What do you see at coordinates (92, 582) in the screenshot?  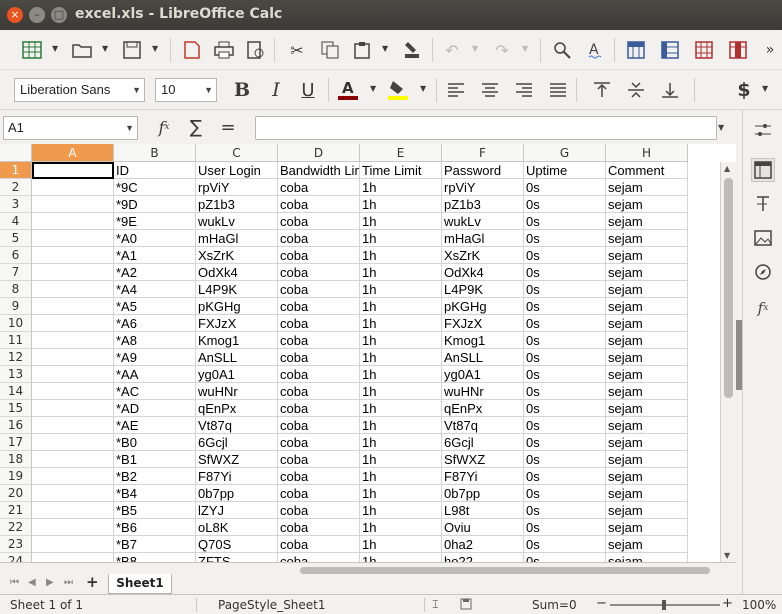 I see `add-sheet-icon: +` at bounding box center [92, 582].